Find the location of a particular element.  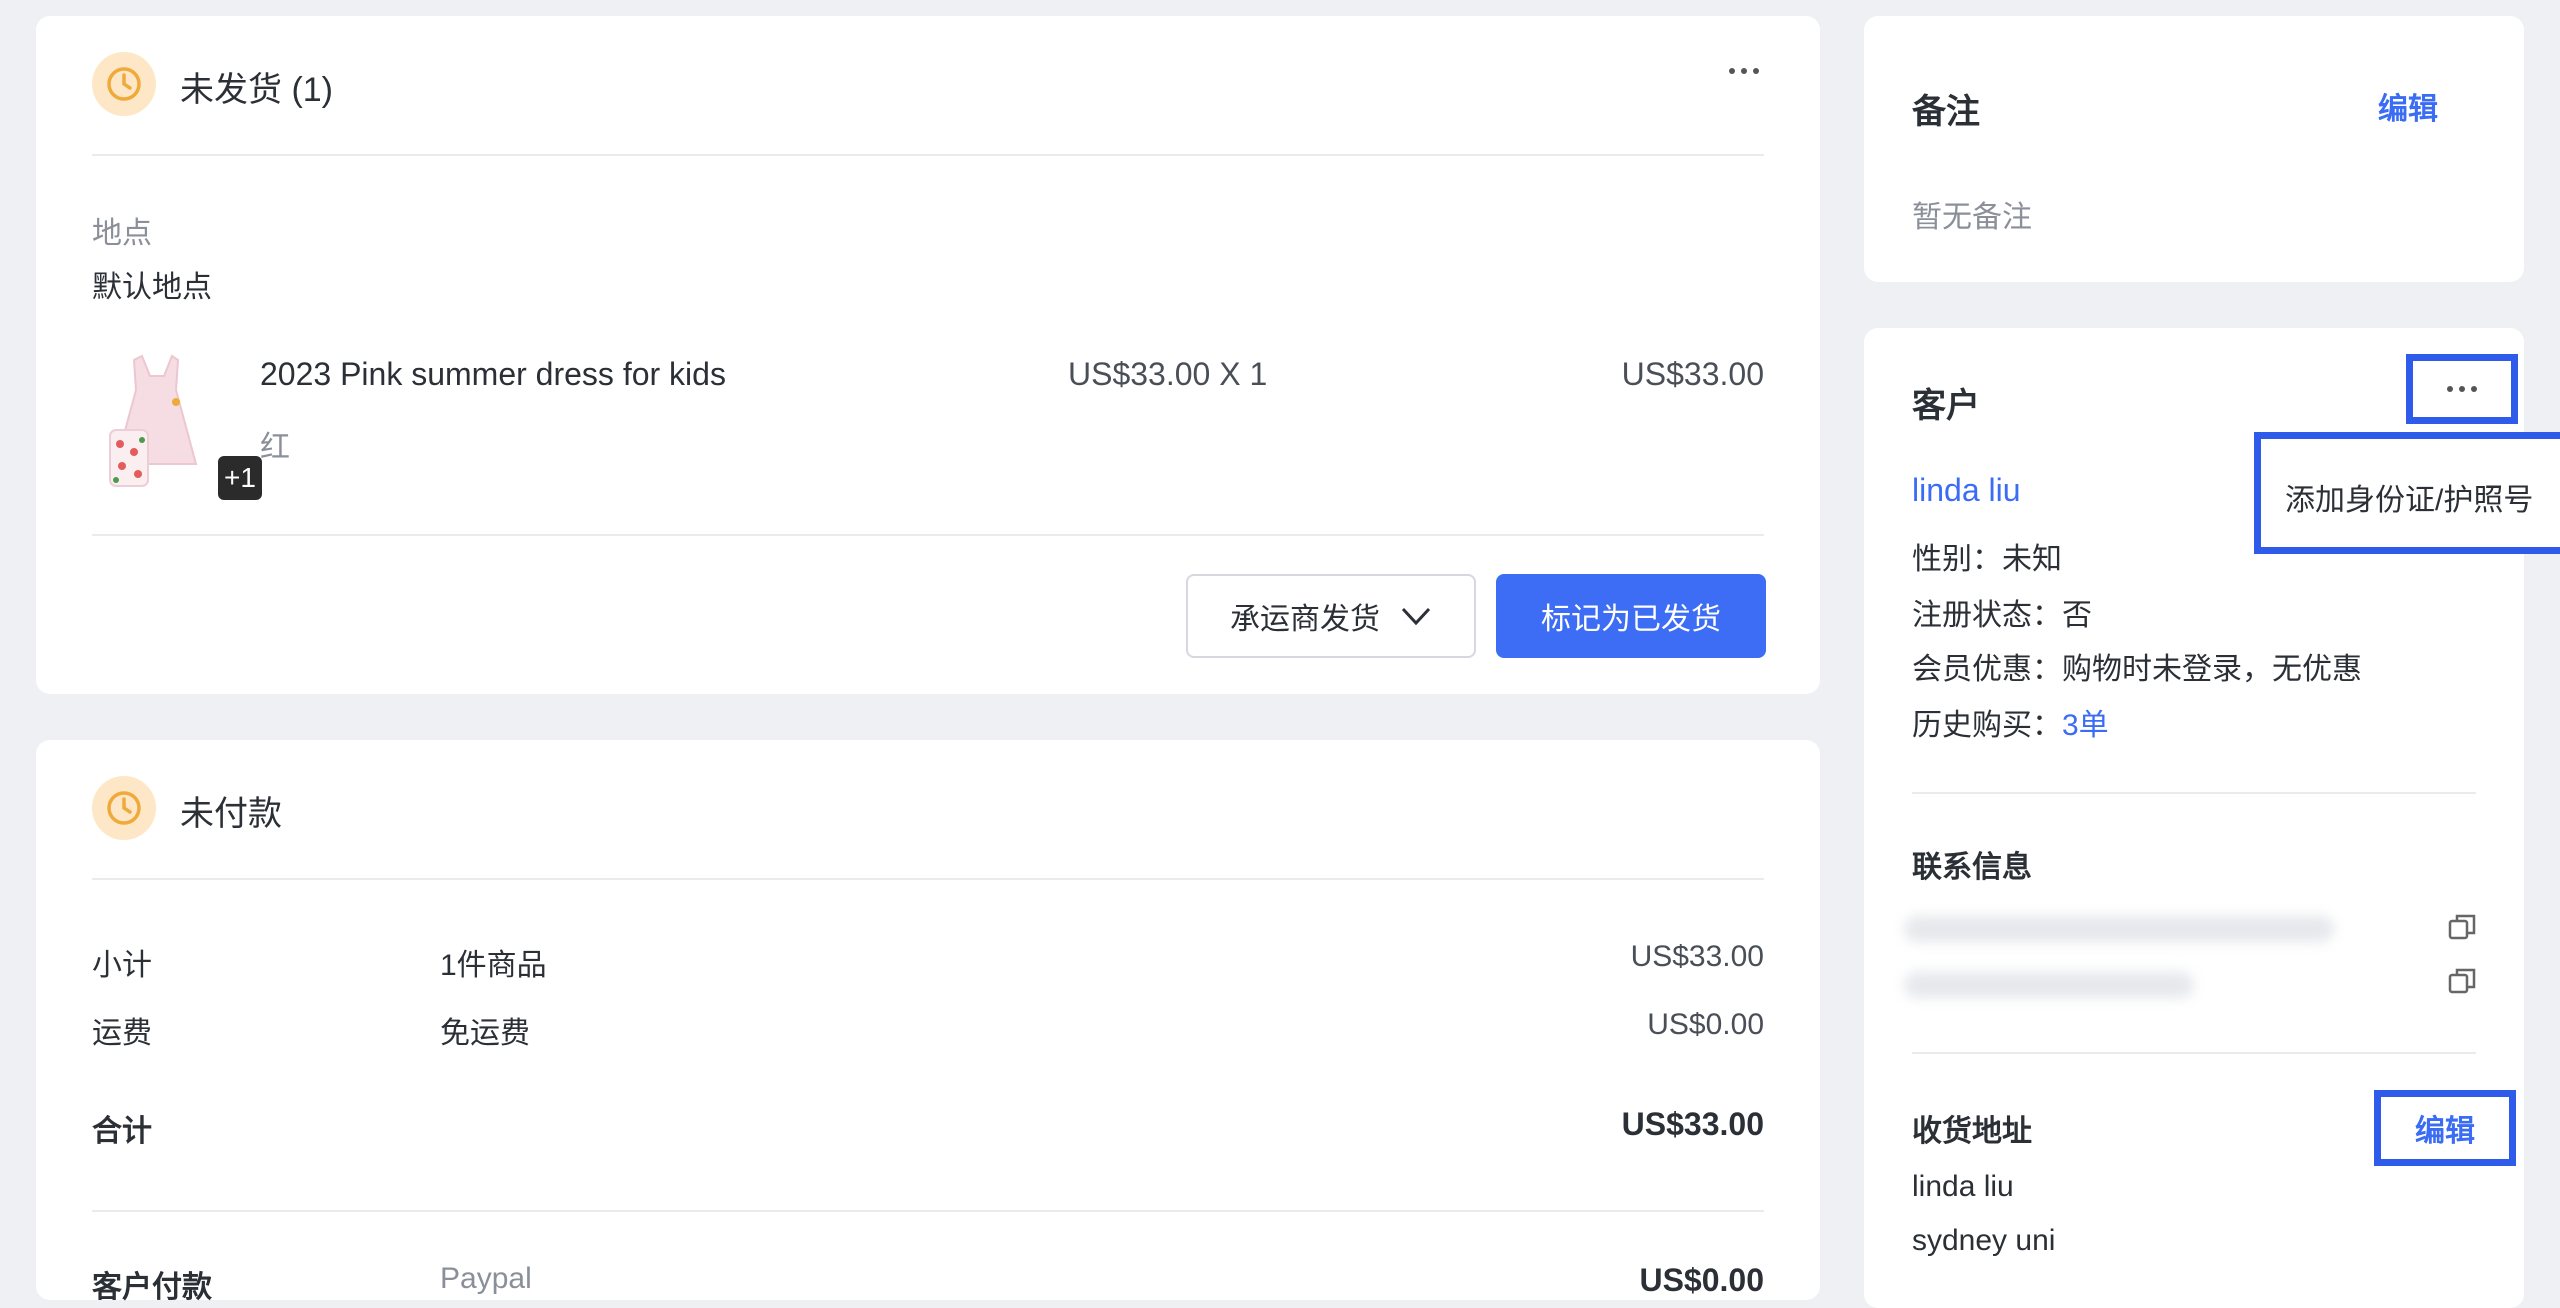

address-line1: sydney uni is located at coordinates (1984, 1240).